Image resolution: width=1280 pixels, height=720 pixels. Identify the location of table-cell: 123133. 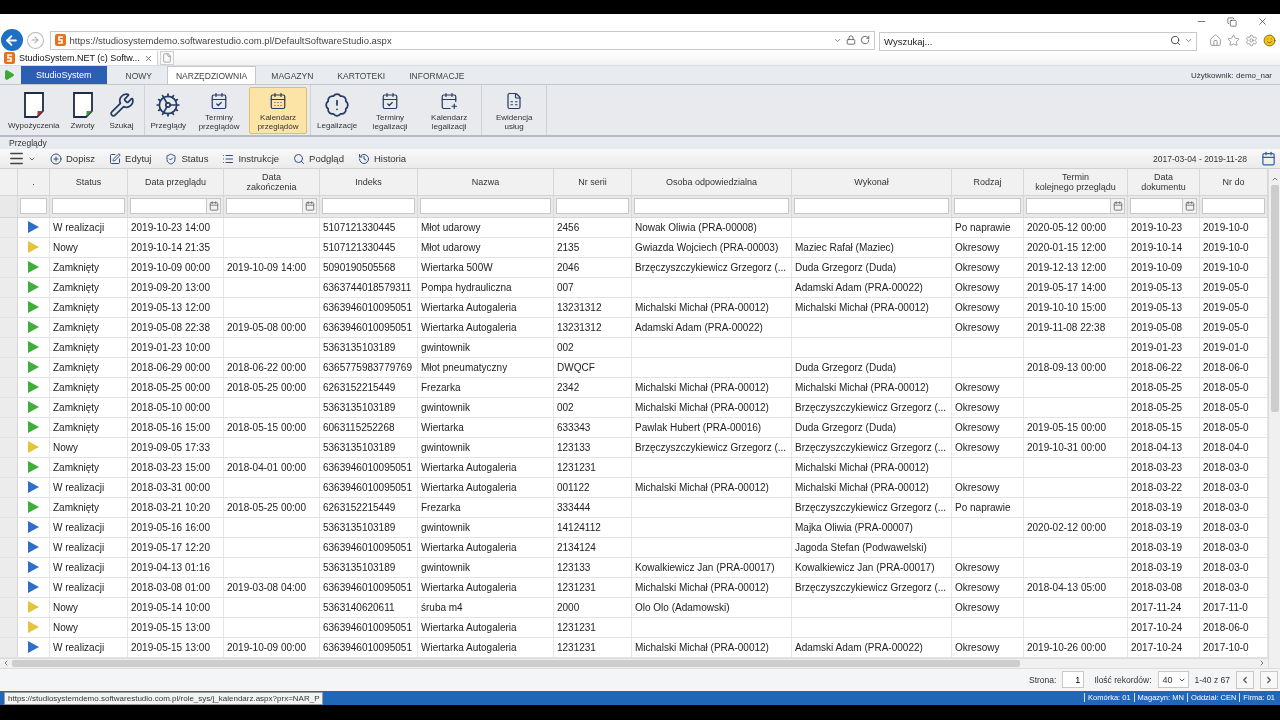
(593, 567).